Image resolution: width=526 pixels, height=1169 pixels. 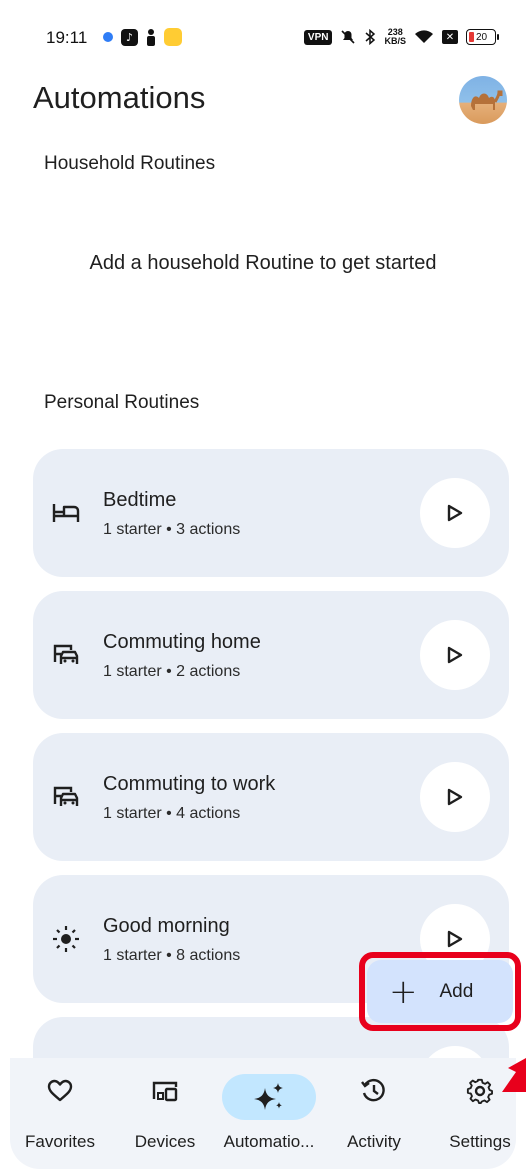 What do you see at coordinates (269, 1097) in the screenshot?
I see `sparkle-icon` at bounding box center [269, 1097].